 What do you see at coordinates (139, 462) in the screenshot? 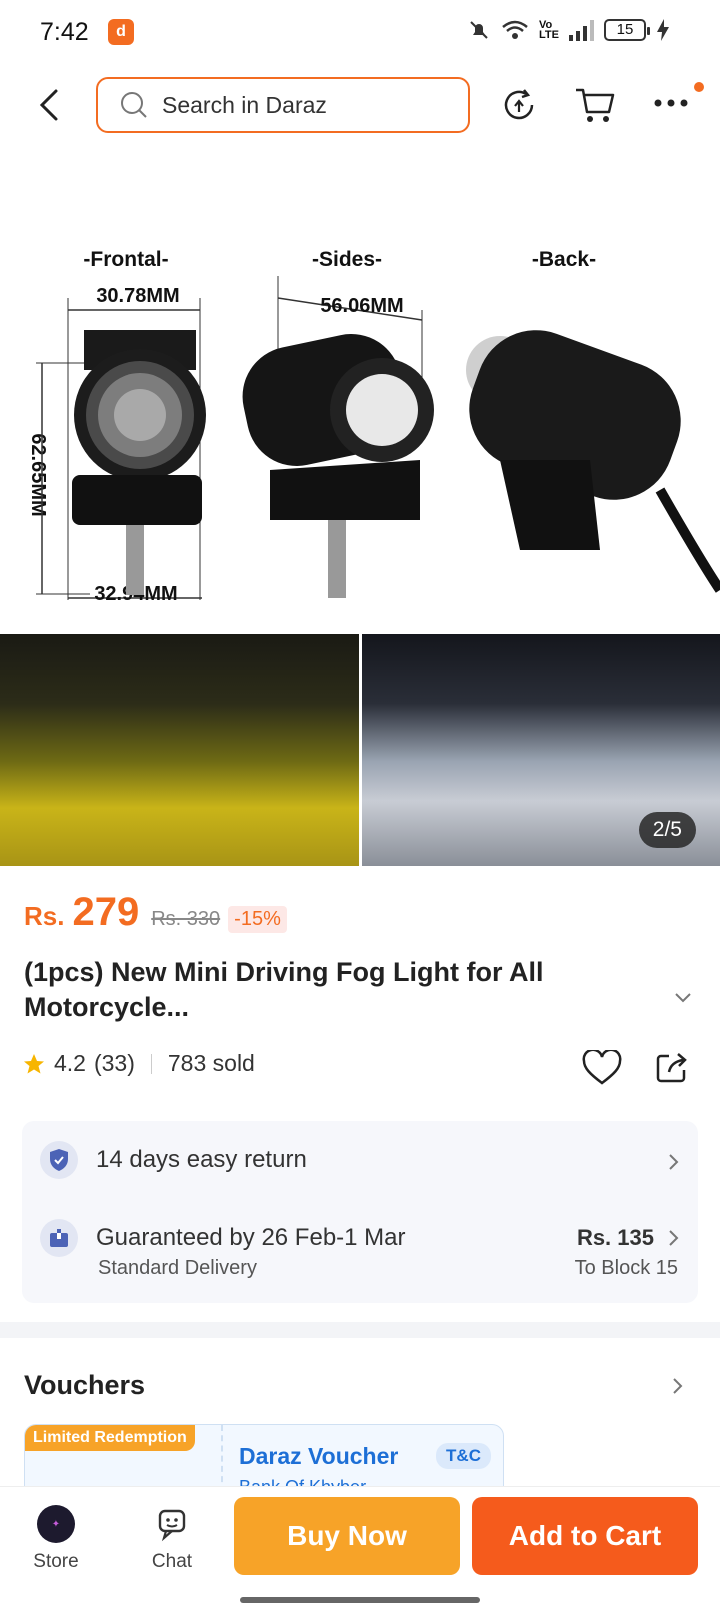
I see `light-front-view` at bounding box center [139, 462].